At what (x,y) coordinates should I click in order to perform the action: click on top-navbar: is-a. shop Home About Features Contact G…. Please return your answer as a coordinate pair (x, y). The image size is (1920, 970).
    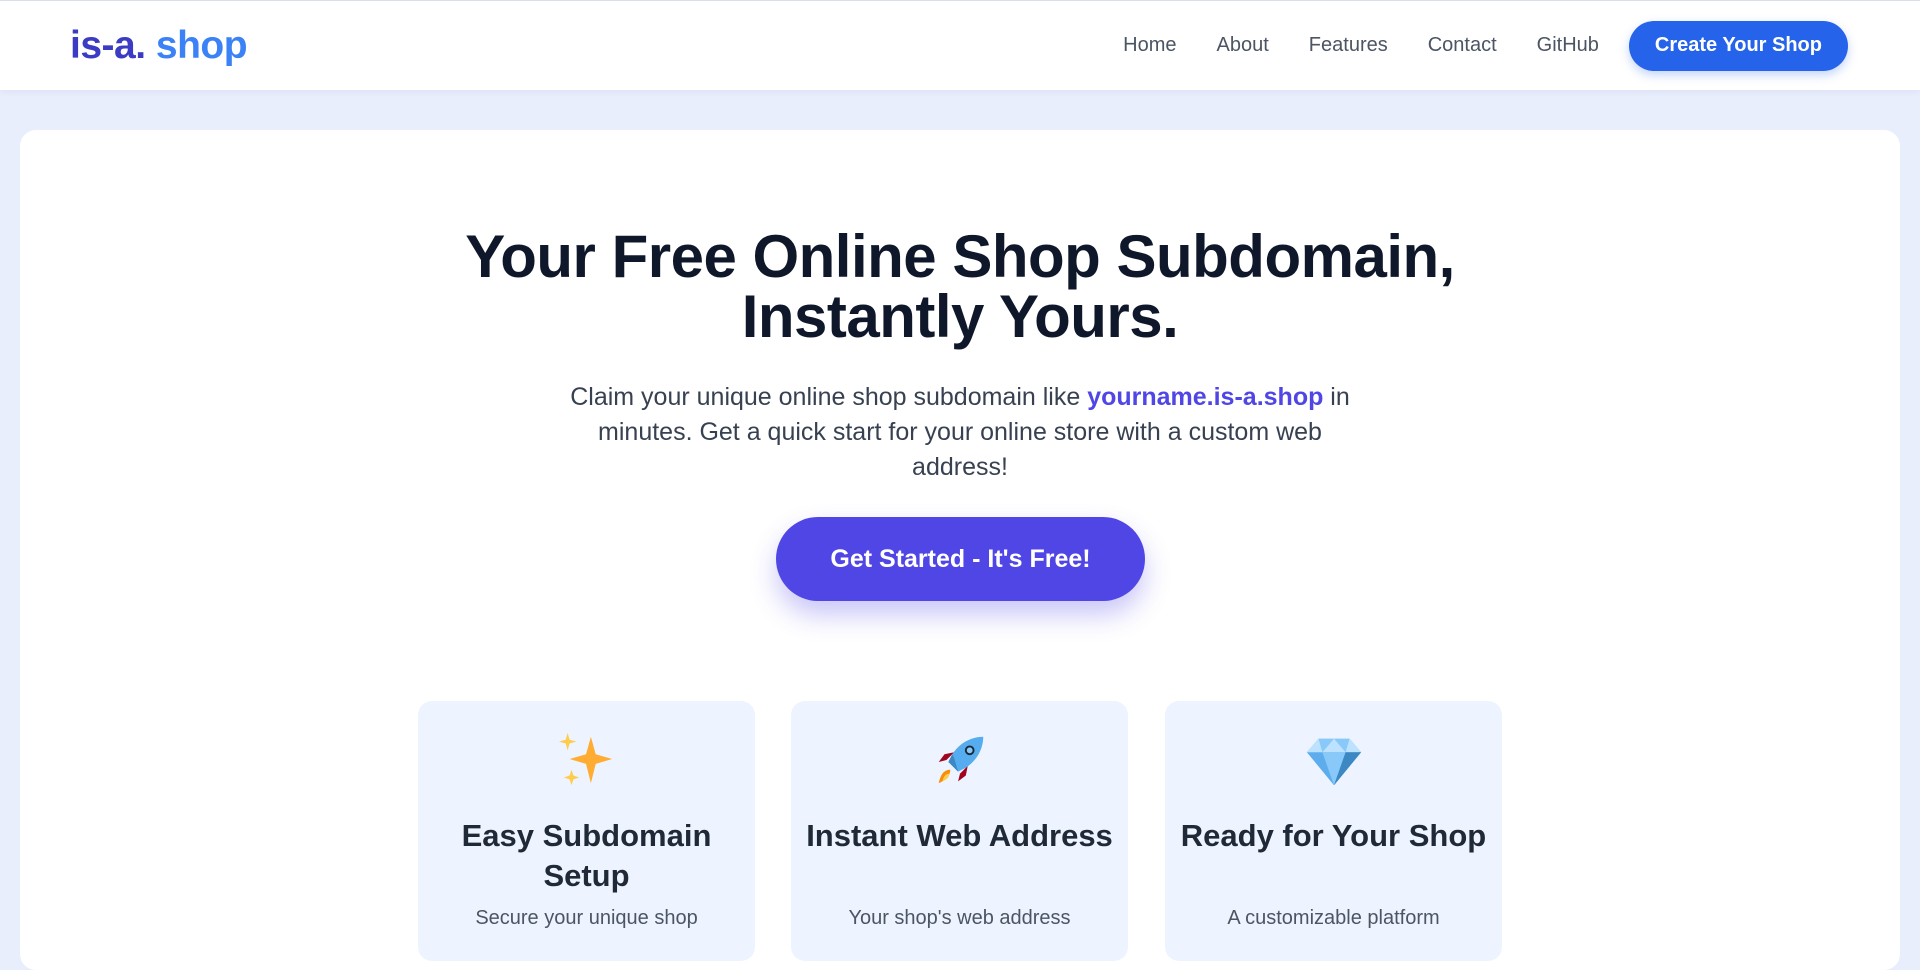
    Looking at the image, I should click on (960, 45).